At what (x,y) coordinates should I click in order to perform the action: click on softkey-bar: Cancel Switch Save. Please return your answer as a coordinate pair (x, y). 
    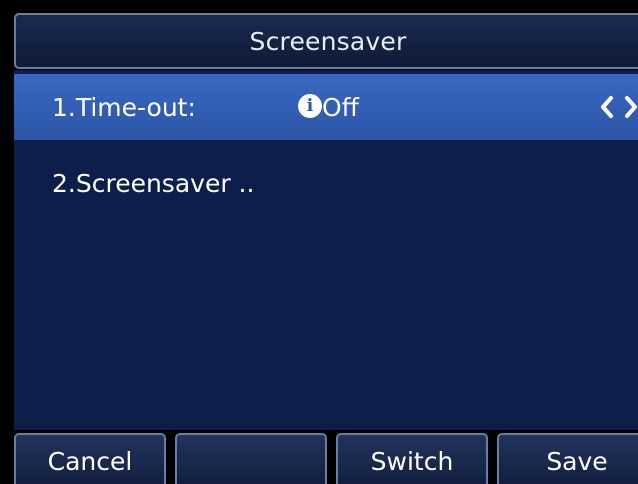
    Looking at the image, I should click on (319, 458).